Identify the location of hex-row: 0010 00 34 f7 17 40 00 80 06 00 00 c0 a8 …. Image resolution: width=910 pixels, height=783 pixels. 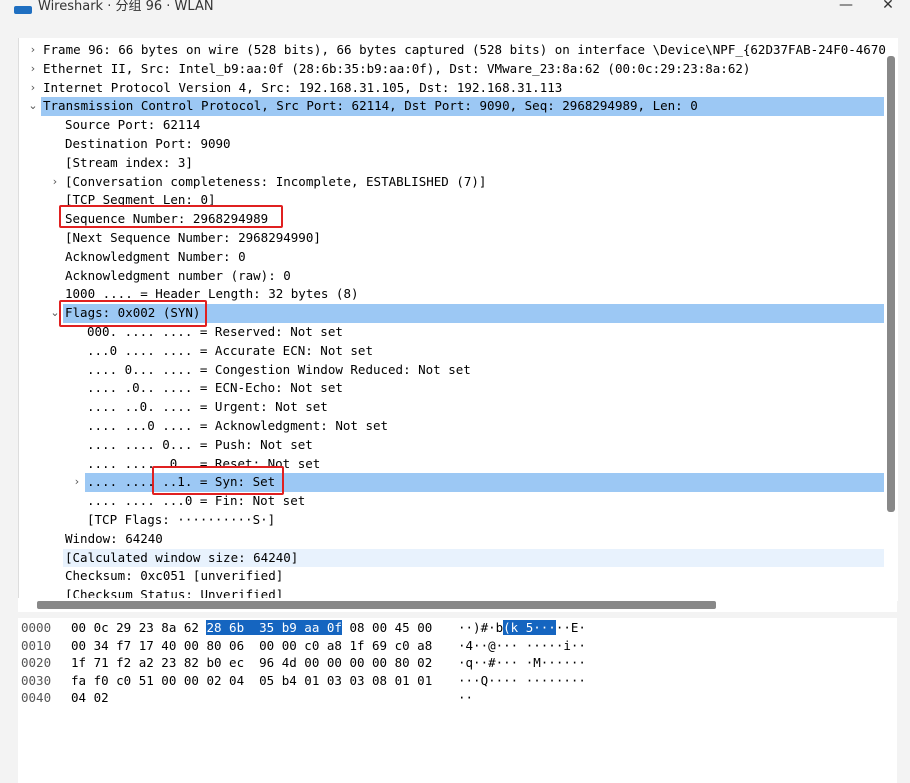
(457, 645).